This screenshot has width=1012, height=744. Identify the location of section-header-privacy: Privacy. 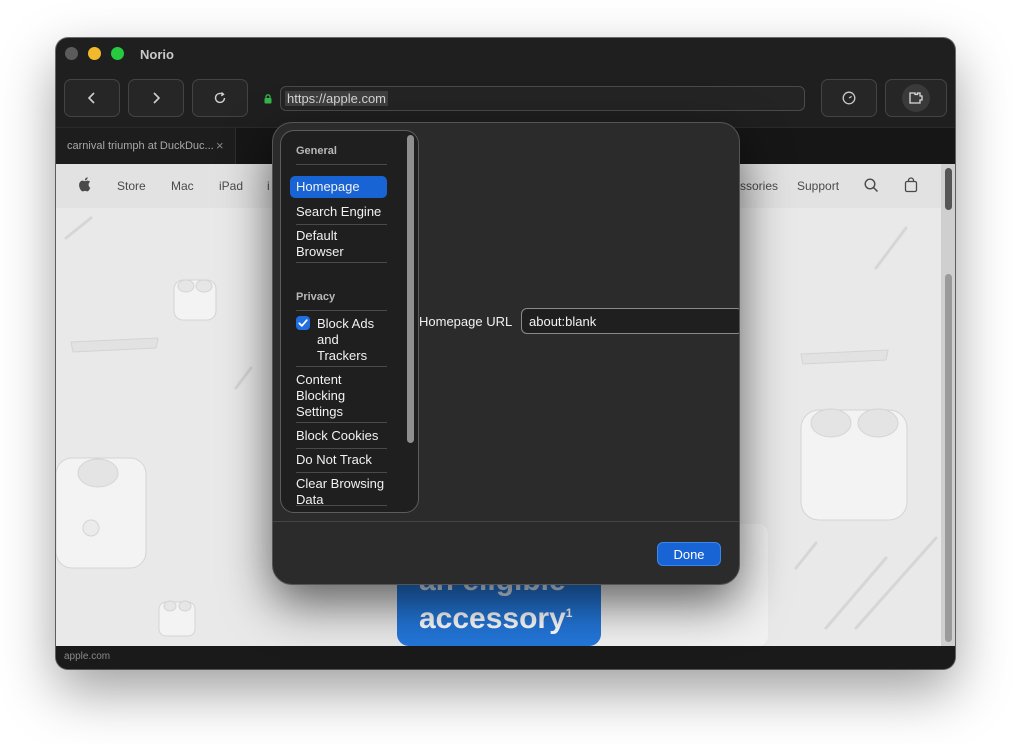
(316, 297).